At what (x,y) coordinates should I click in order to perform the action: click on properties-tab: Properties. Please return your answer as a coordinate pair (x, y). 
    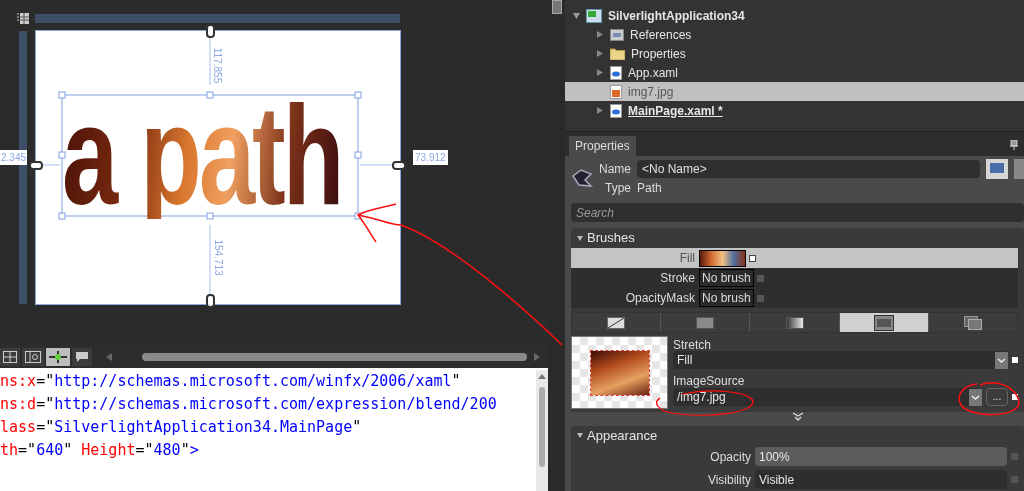
    Looking at the image, I should click on (602, 146).